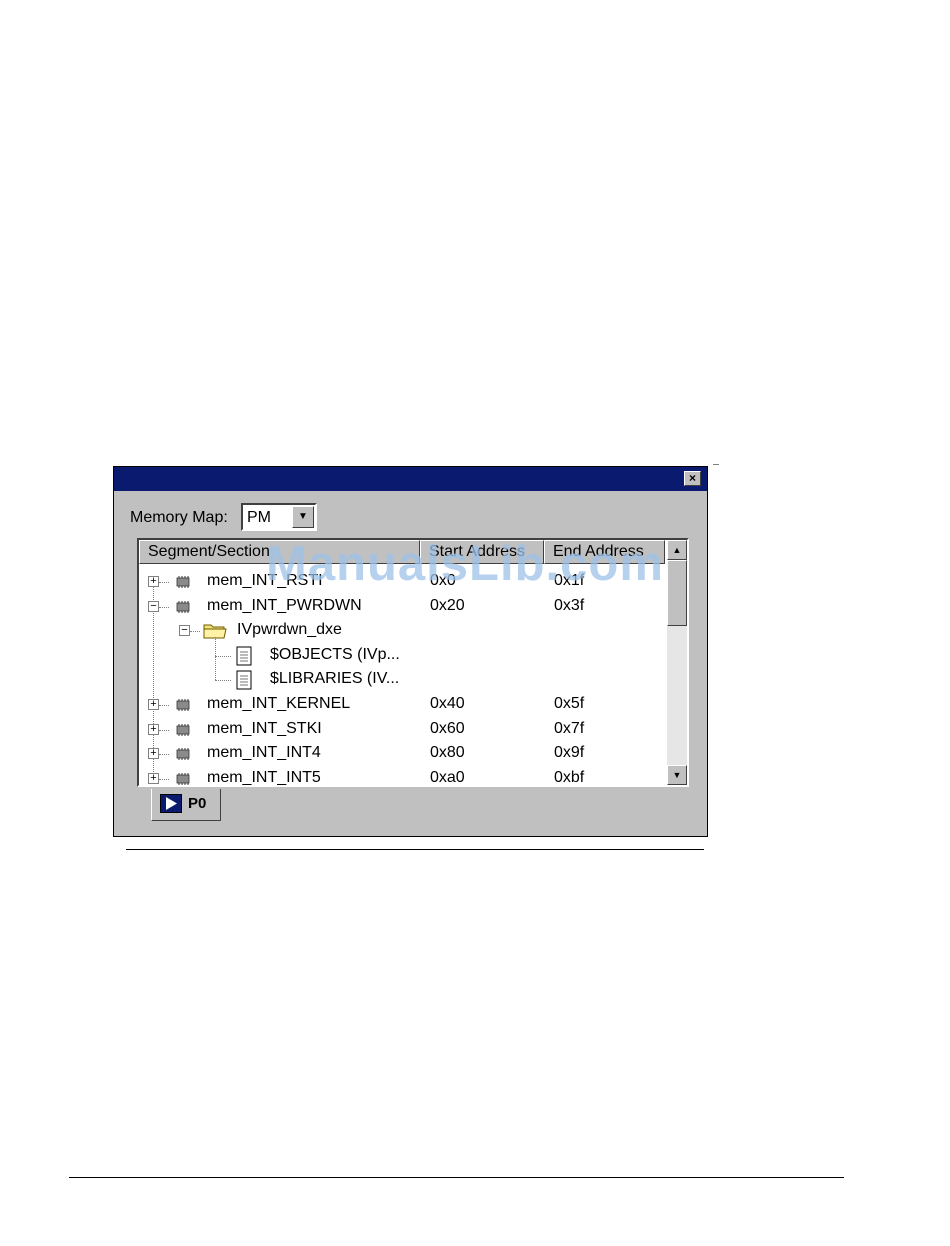 This screenshot has width=950, height=1246. What do you see at coordinates (402, 730) in the screenshot?
I see `tree-row: + mem_INT_STKI 0x60 0x7f` at bounding box center [402, 730].